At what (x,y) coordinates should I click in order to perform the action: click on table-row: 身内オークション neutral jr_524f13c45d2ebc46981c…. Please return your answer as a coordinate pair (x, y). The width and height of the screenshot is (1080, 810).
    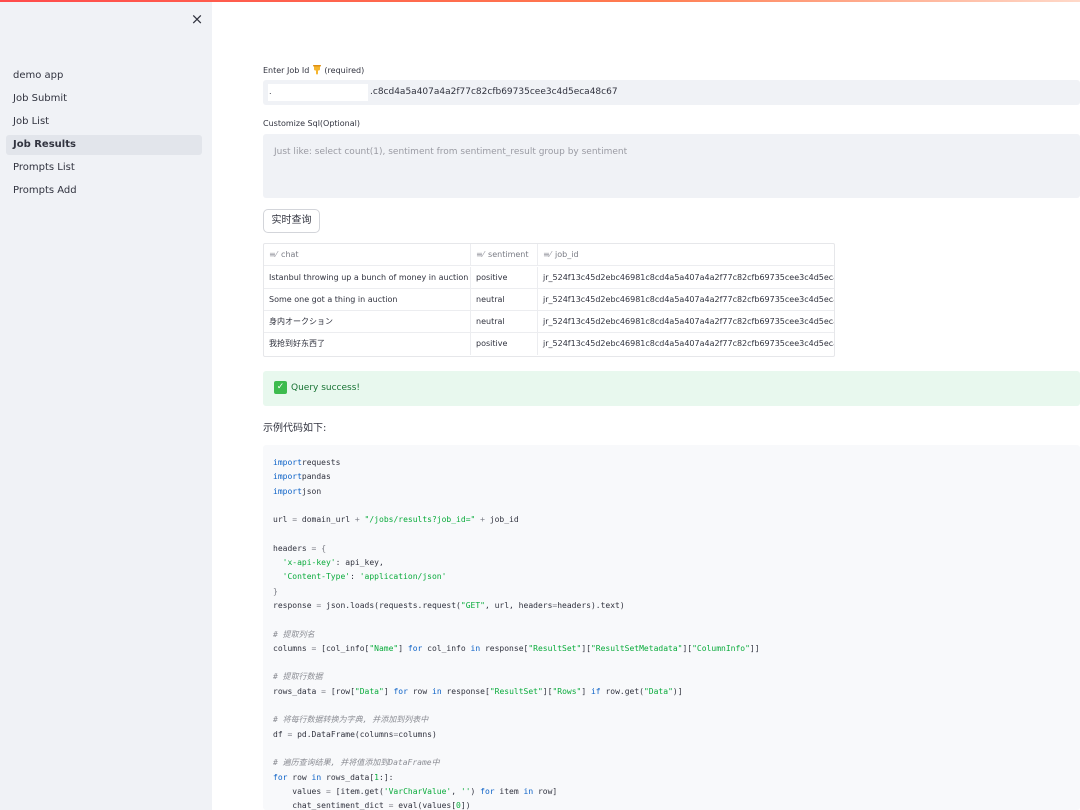
    Looking at the image, I should click on (549, 322).